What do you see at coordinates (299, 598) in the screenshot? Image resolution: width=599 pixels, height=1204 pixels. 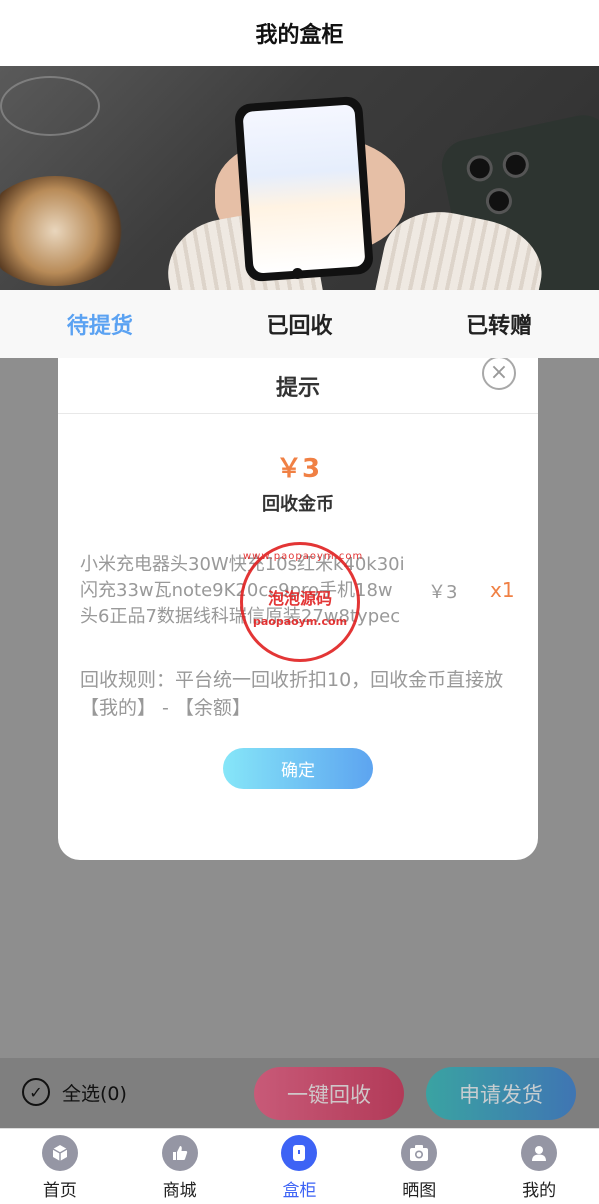 I see `watermark-center-text: 泡泡源码` at bounding box center [299, 598].